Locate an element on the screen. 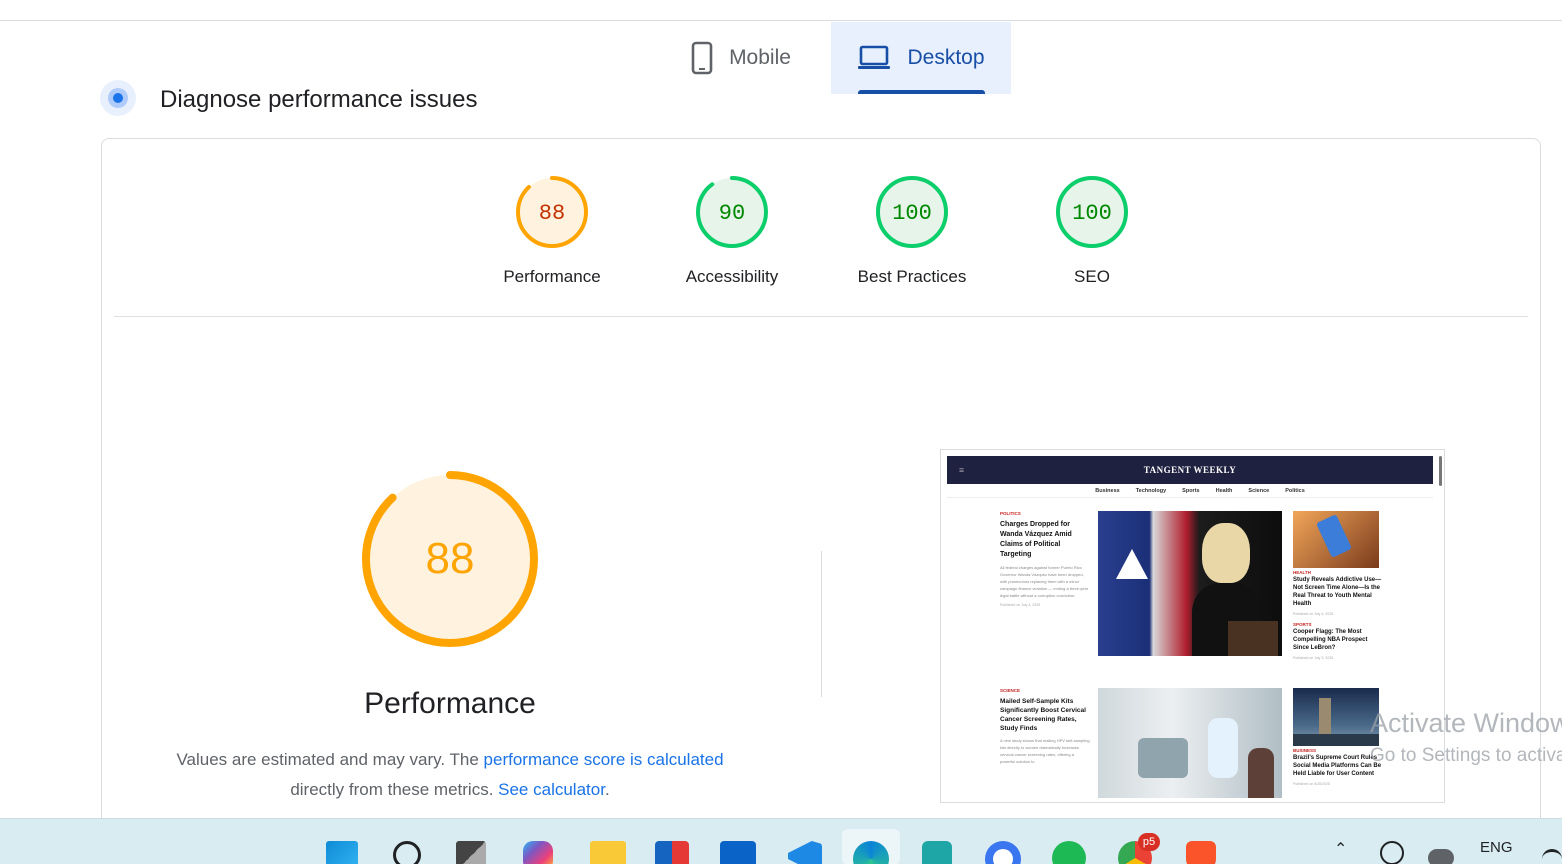 The width and height of the screenshot is (1562, 864). gauge-ring: 90 is located at coordinates (732, 212).